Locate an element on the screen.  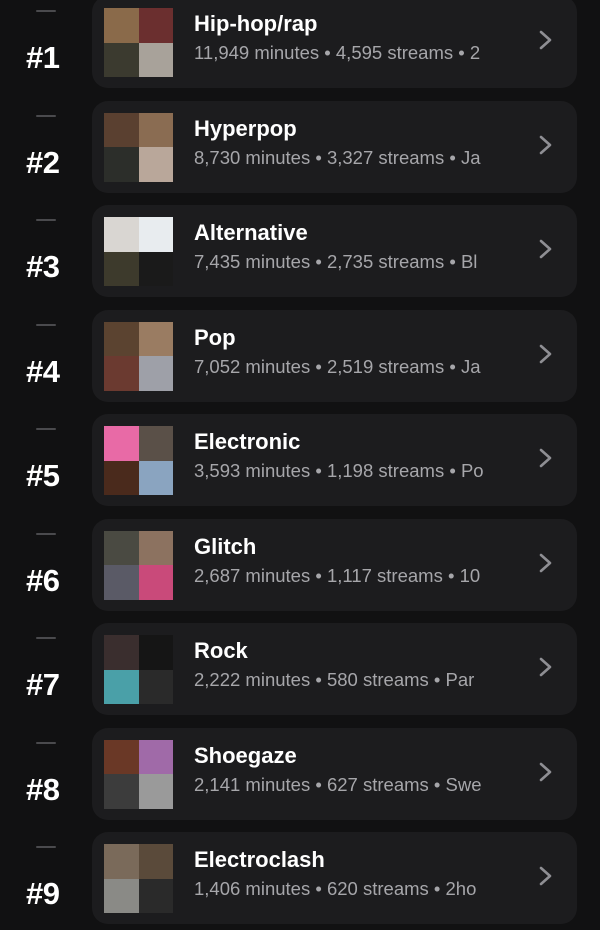
rank-column: #5 is located at coordinates (46, 460).